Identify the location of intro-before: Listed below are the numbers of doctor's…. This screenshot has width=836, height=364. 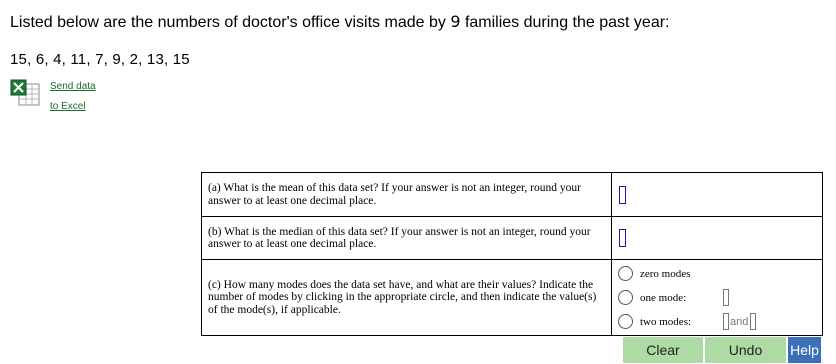
(230, 22).